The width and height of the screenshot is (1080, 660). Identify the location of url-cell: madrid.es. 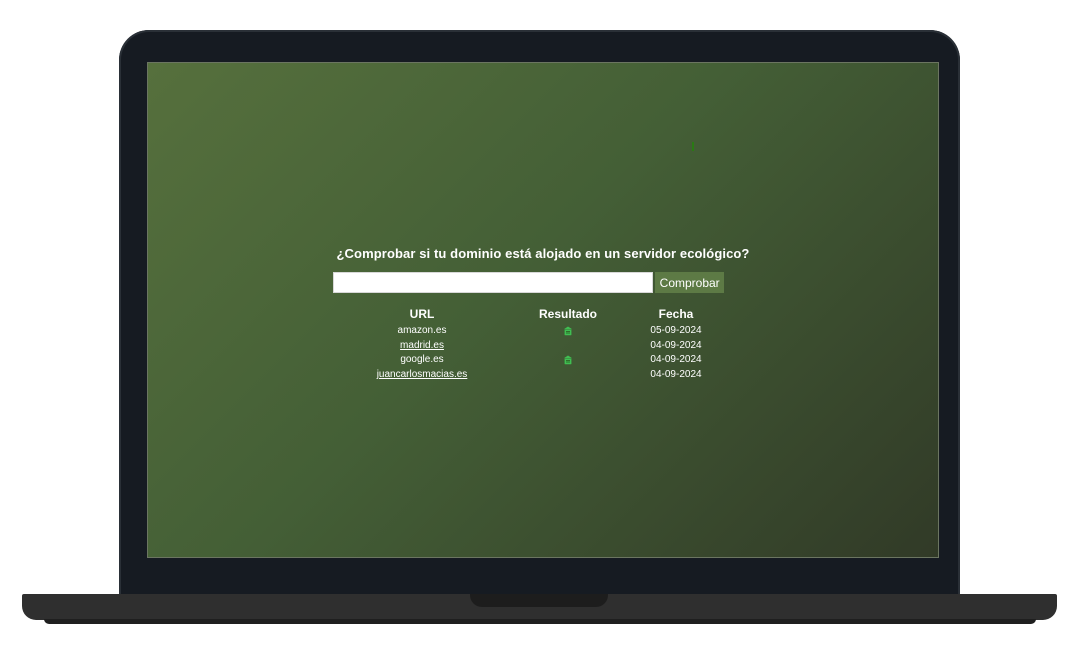
(422, 346).